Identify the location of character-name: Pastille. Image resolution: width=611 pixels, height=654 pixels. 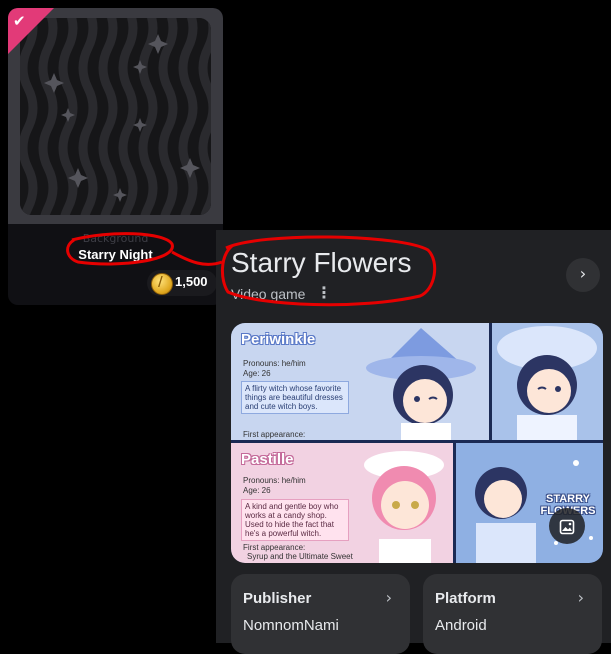
(267, 459).